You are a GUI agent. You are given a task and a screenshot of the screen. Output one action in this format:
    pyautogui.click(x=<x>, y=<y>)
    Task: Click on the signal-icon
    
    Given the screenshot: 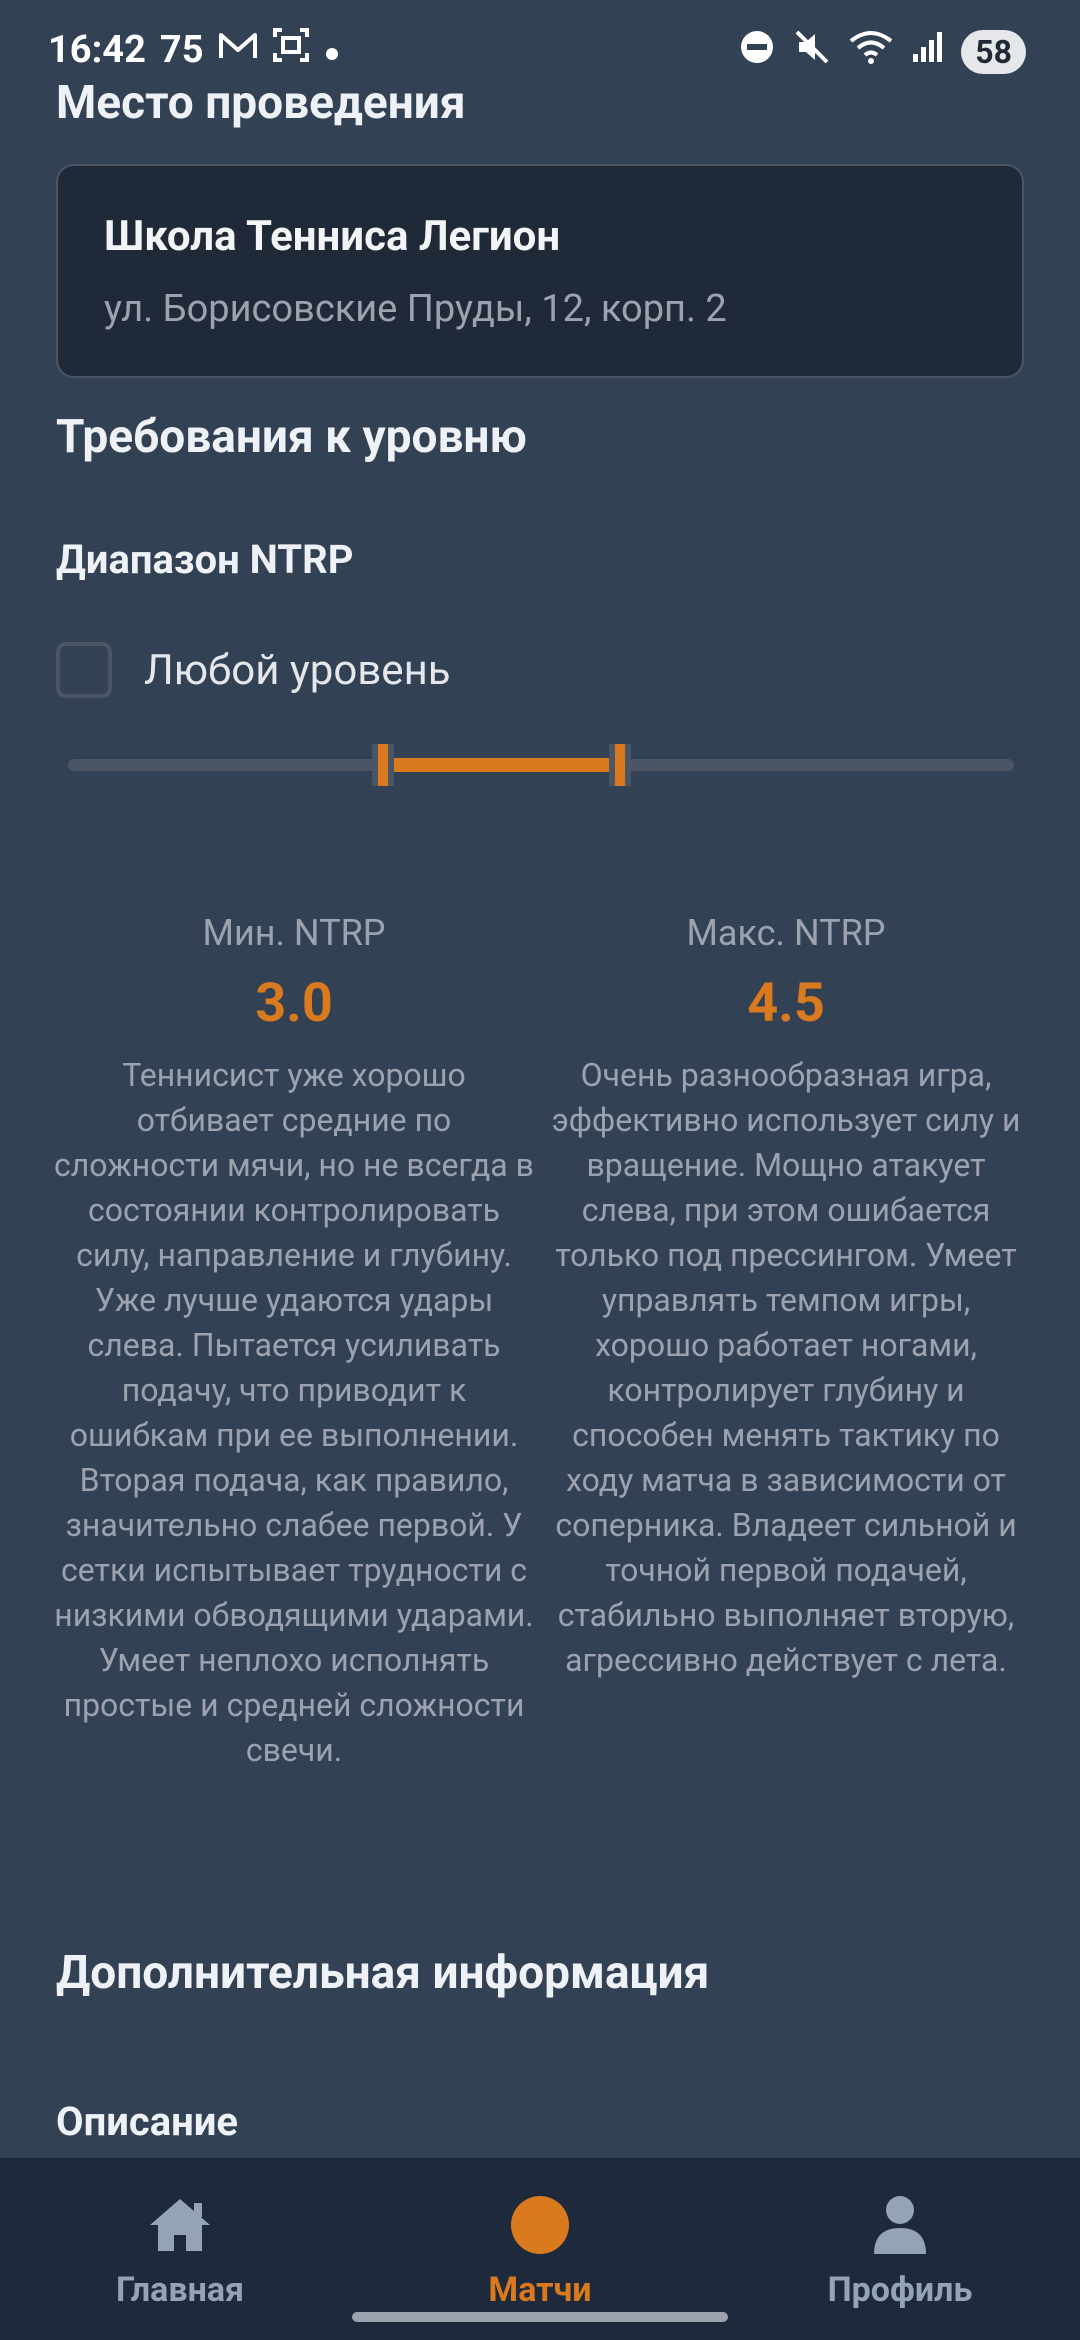 What is the action you would take?
    pyautogui.click(x=927, y=52)
    